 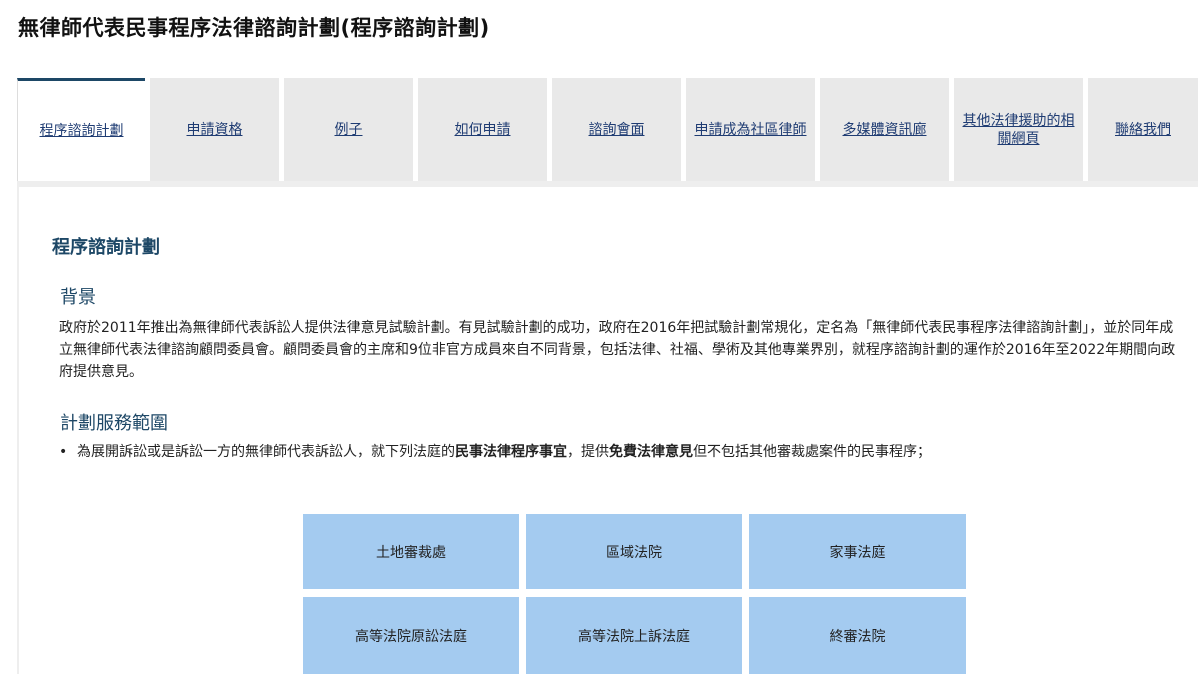 What do you see at coordinates (511, 452) in the screenshot?
I see `scope-text-bold: 民事法律程序事宜` at bounding box center [511, 452].